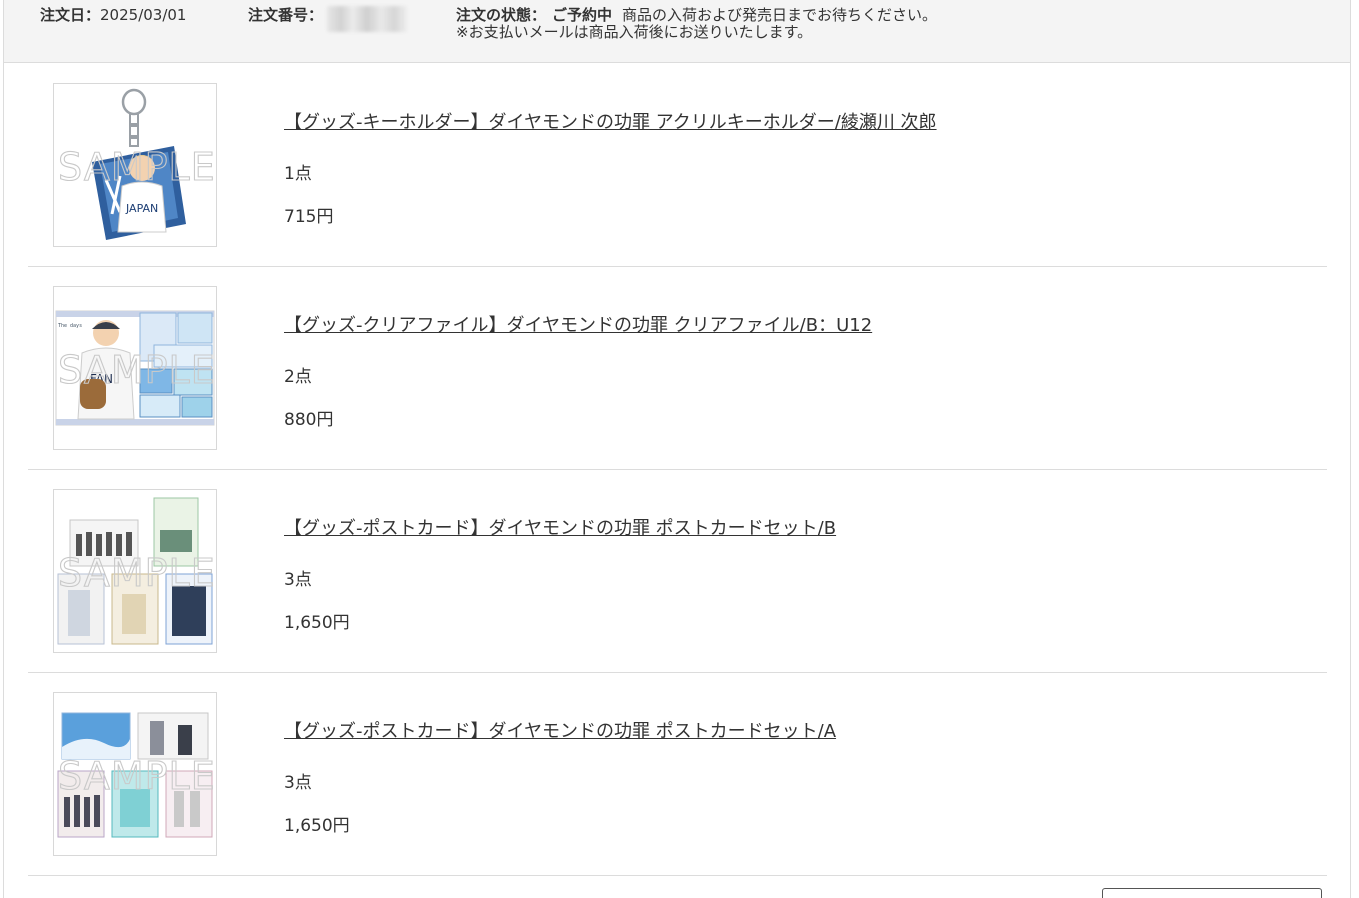  Describe the element at coordinates (309, 420) in the screenshot. I see `item-price: 880円` at that location.